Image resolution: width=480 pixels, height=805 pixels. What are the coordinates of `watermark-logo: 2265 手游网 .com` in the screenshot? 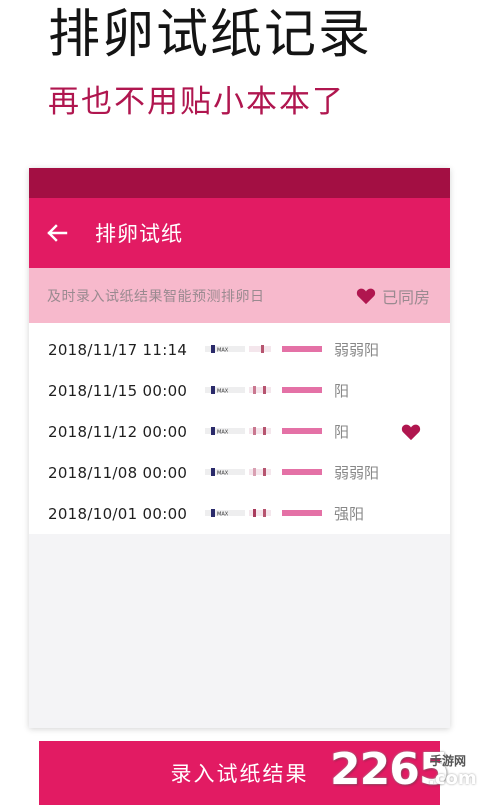 It's located at (404, 772).